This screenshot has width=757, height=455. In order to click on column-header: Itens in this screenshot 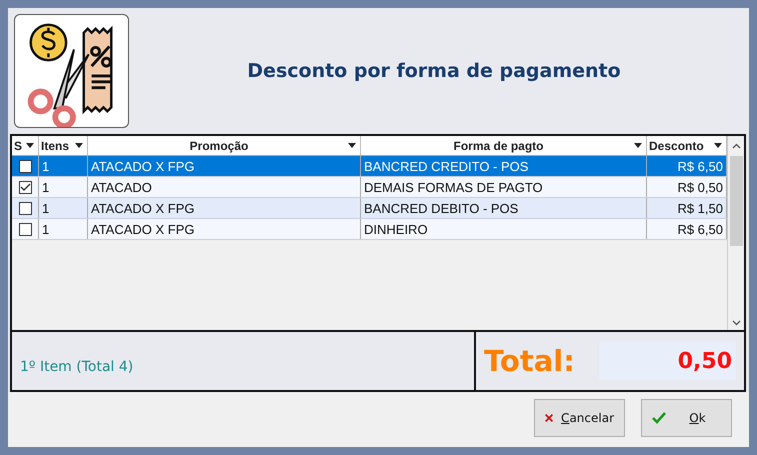, I will do `click(63, 145)`.